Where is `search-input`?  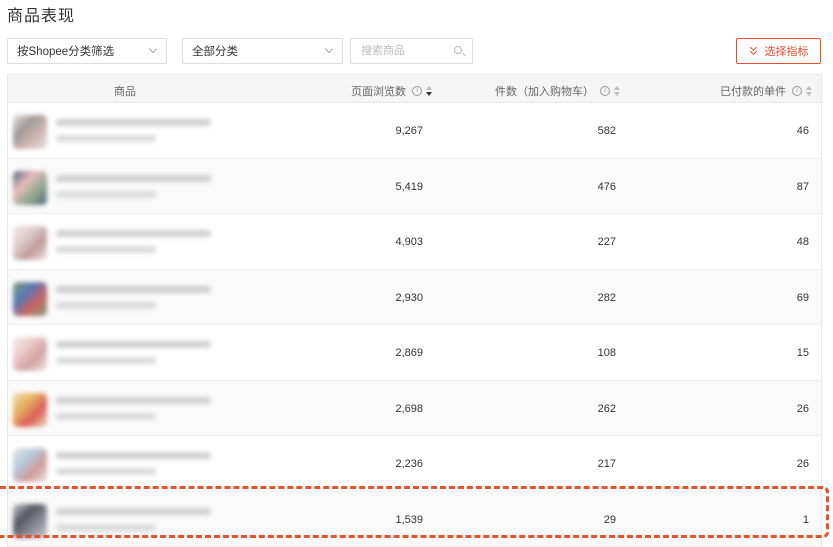 search-input is located at coordinates (399, 51).